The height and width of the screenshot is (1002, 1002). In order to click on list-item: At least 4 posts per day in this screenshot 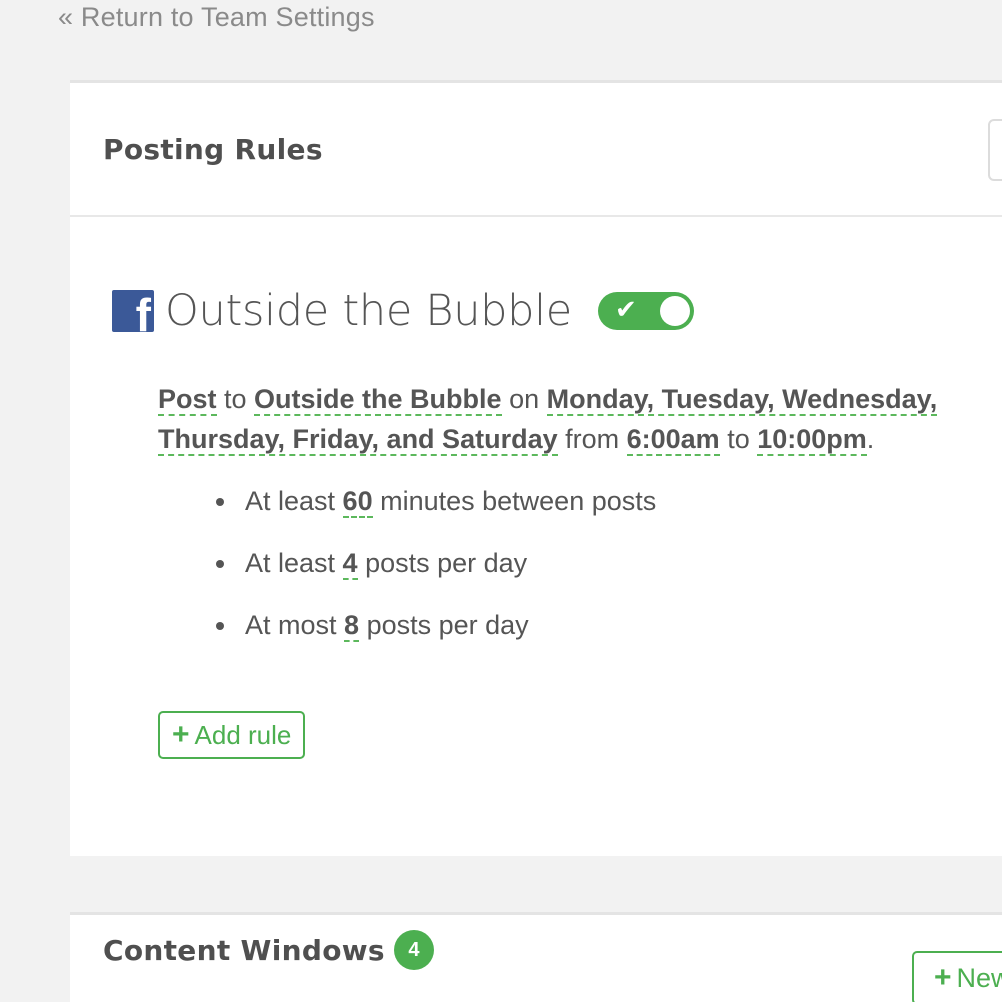, I will do `click(435, 574)`.